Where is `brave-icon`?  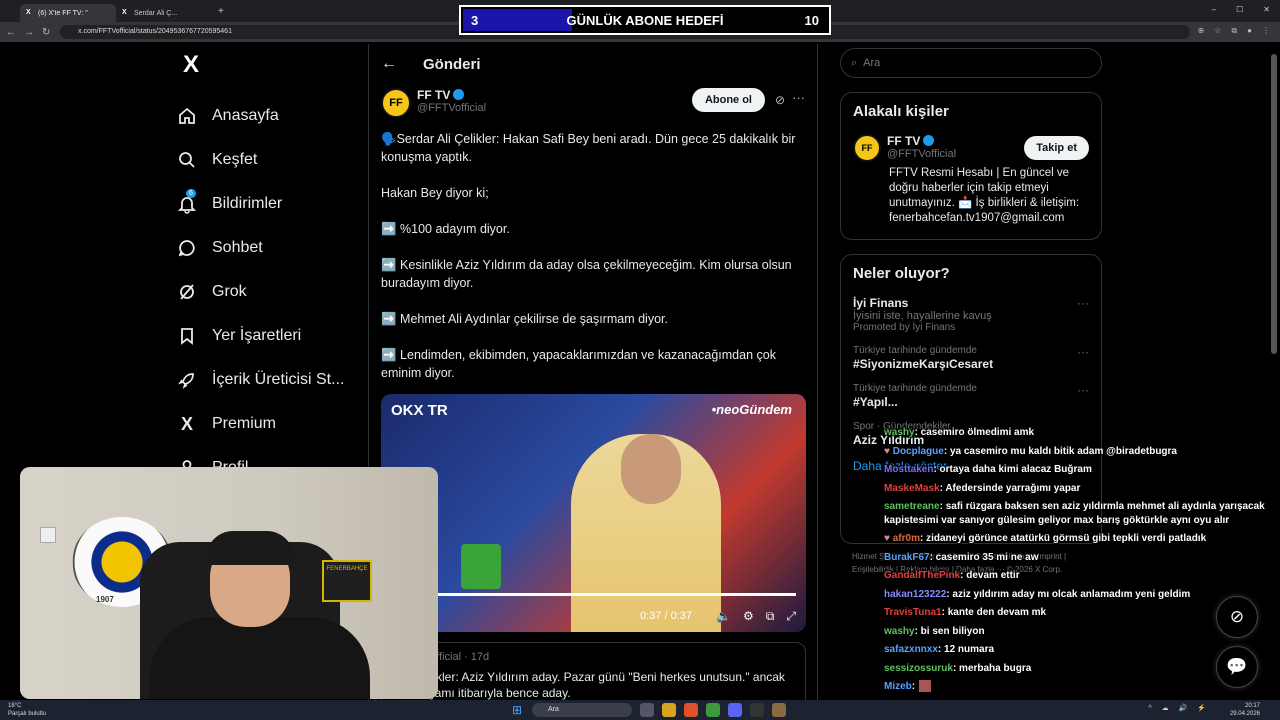 brave-icon is located at coordinates (691, 710).